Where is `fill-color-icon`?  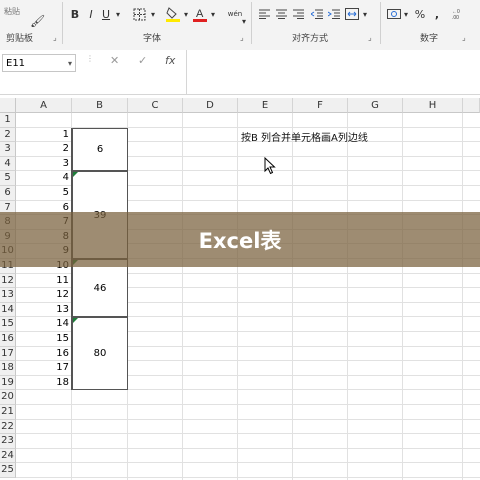 fill-color-icon is located at coordinates (173, 14).